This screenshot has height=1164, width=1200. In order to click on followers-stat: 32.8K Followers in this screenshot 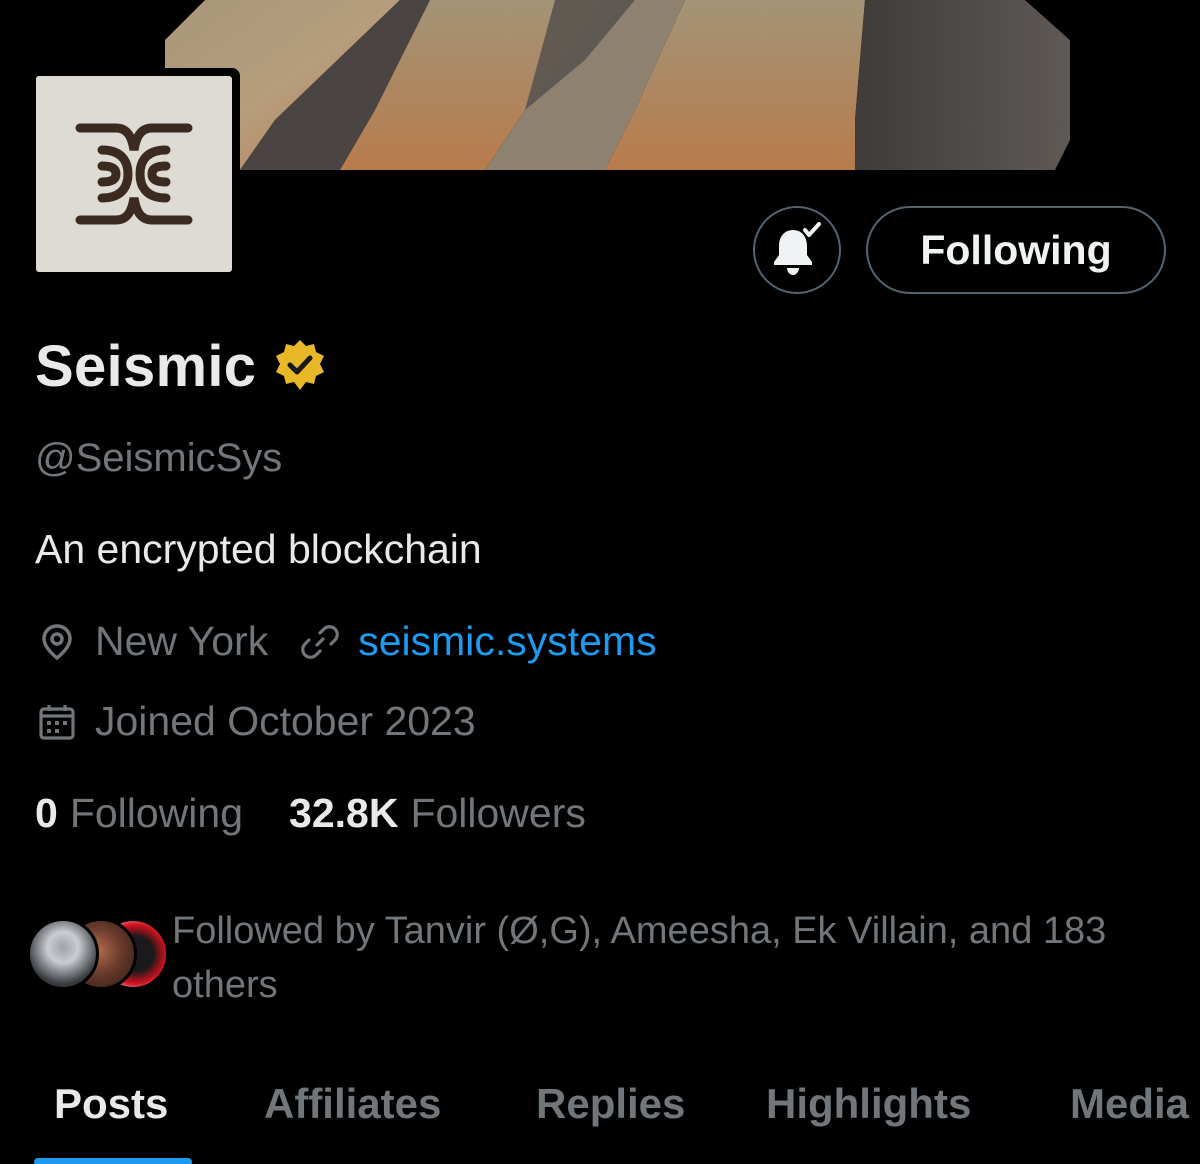, I will do `click(437, 813)`.